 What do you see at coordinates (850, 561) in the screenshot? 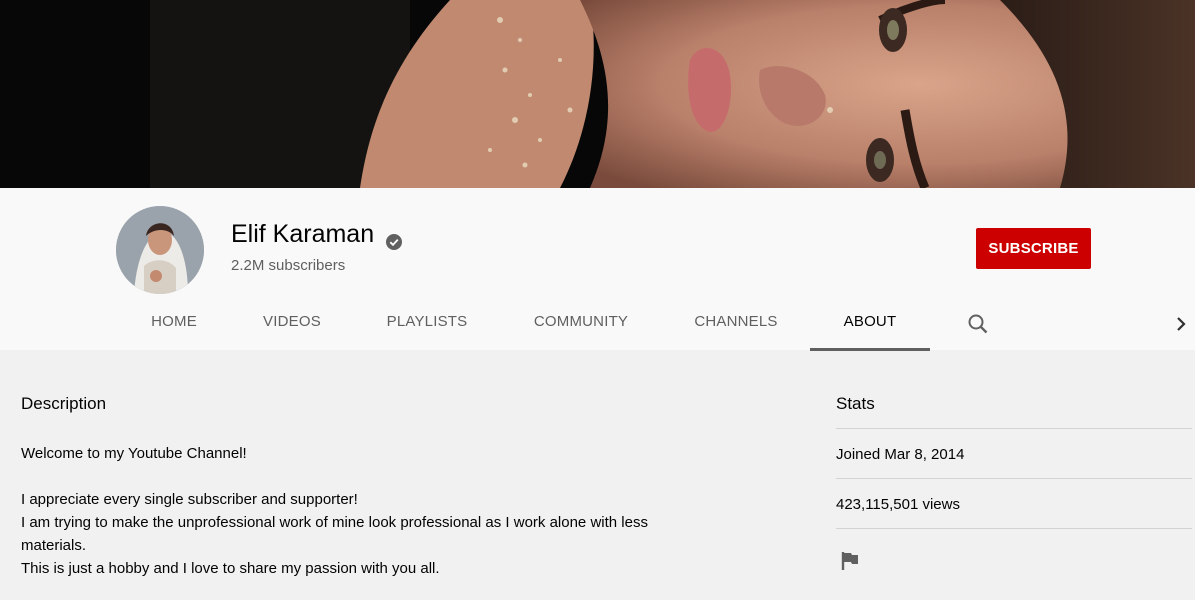
I see `flag-icon` at bounding box center [850, 561].